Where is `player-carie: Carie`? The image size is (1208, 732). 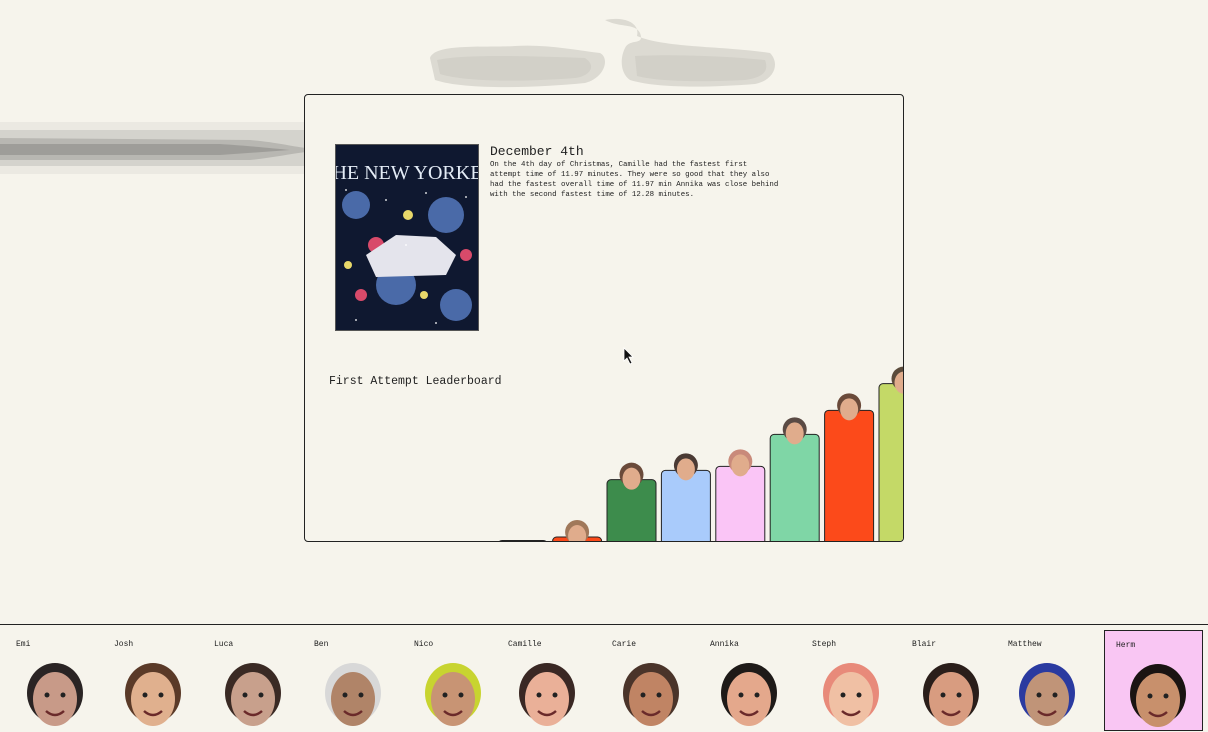
player-carie: Carie is located at coordinates (645, 678).